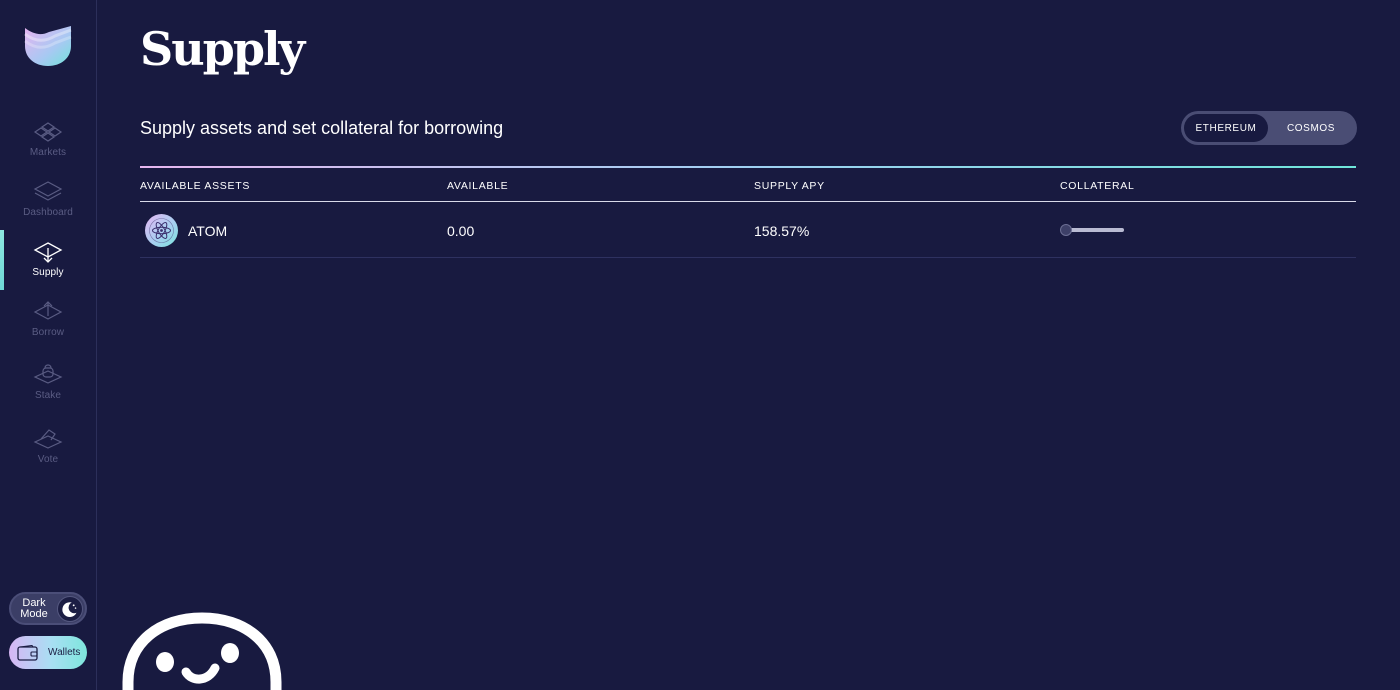 Image resolution: width=1400 pixels, height=690 pixels. What do you see at coordinates (48, 439) in the screenshot?
I see `vote-icon` at bounding box center [48, 439].